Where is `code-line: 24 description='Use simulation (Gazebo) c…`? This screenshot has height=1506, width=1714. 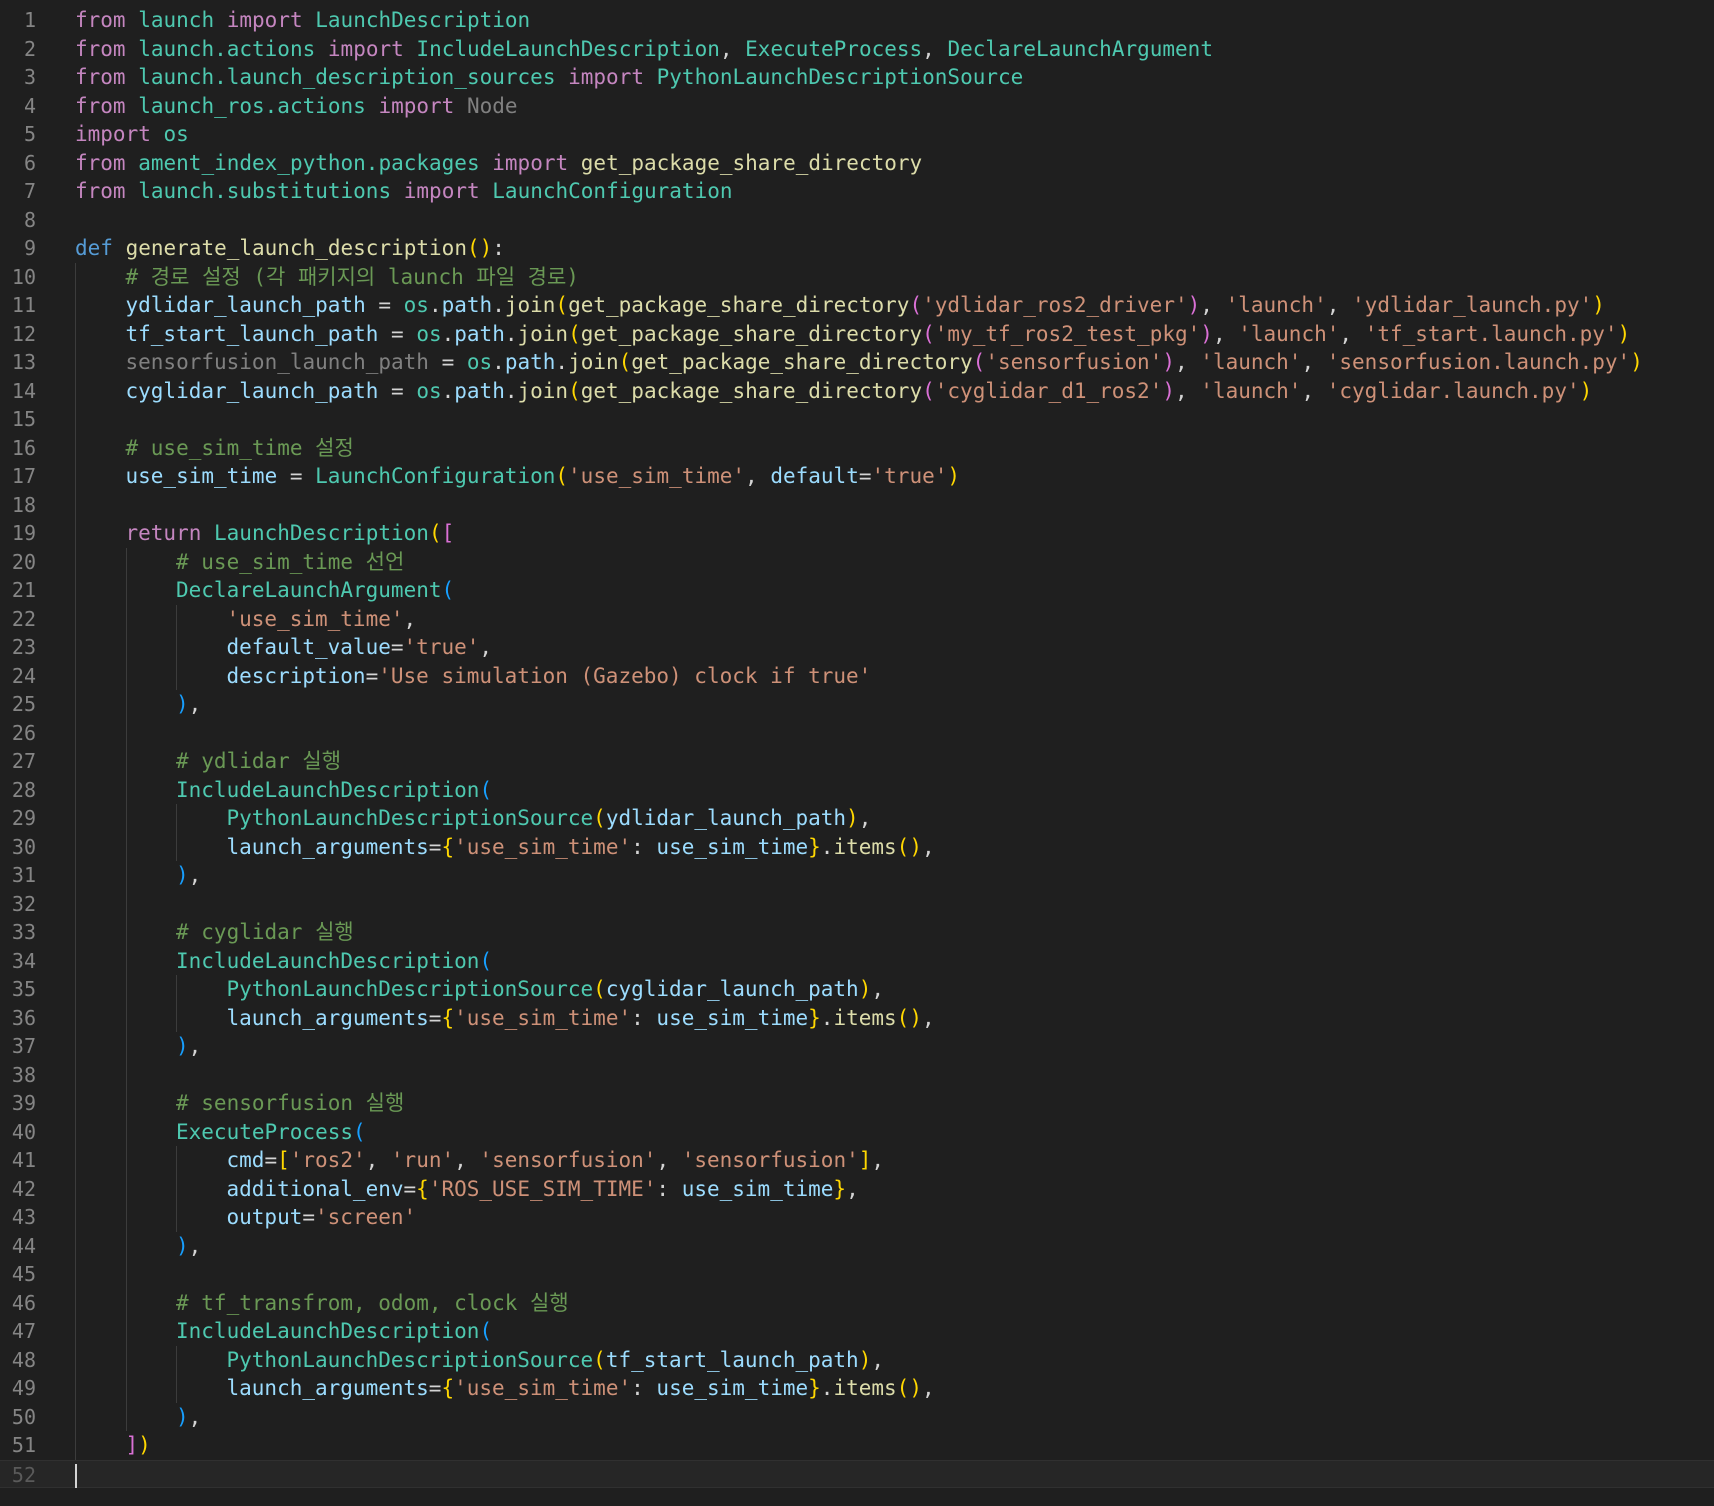
code-line: 24 description='Use simulation (Gazebo) c… is located at coordinates (857, 675).